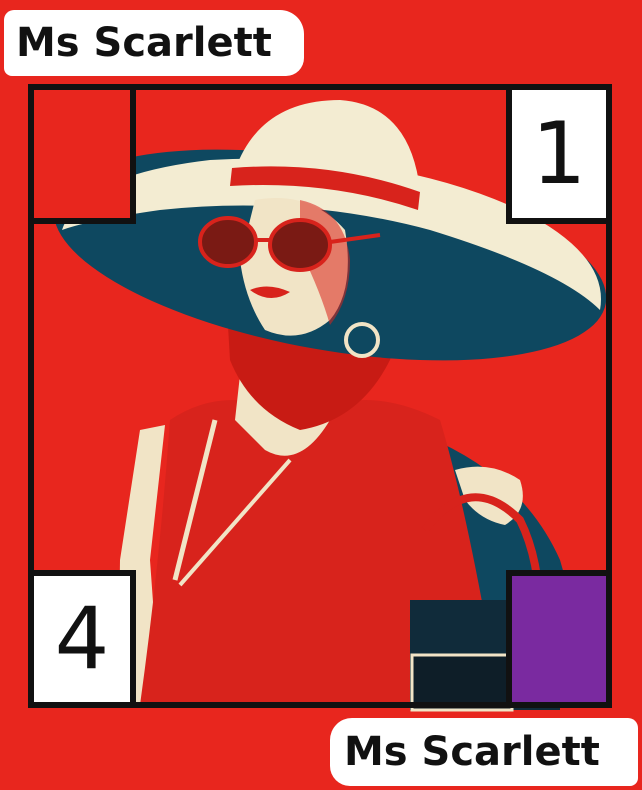  I want to click on card-number-top: 1, so click(559, 154).